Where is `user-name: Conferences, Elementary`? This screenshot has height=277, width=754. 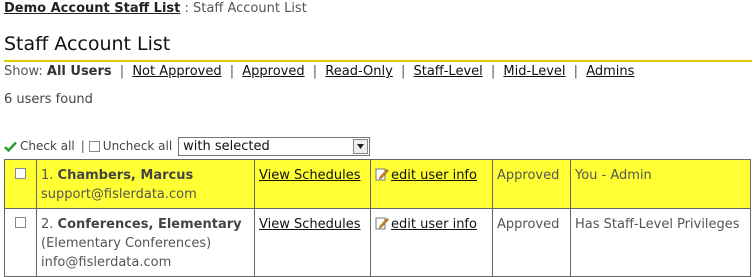 user-name: Conferences, Elementary is located at coordinates (149, 224).